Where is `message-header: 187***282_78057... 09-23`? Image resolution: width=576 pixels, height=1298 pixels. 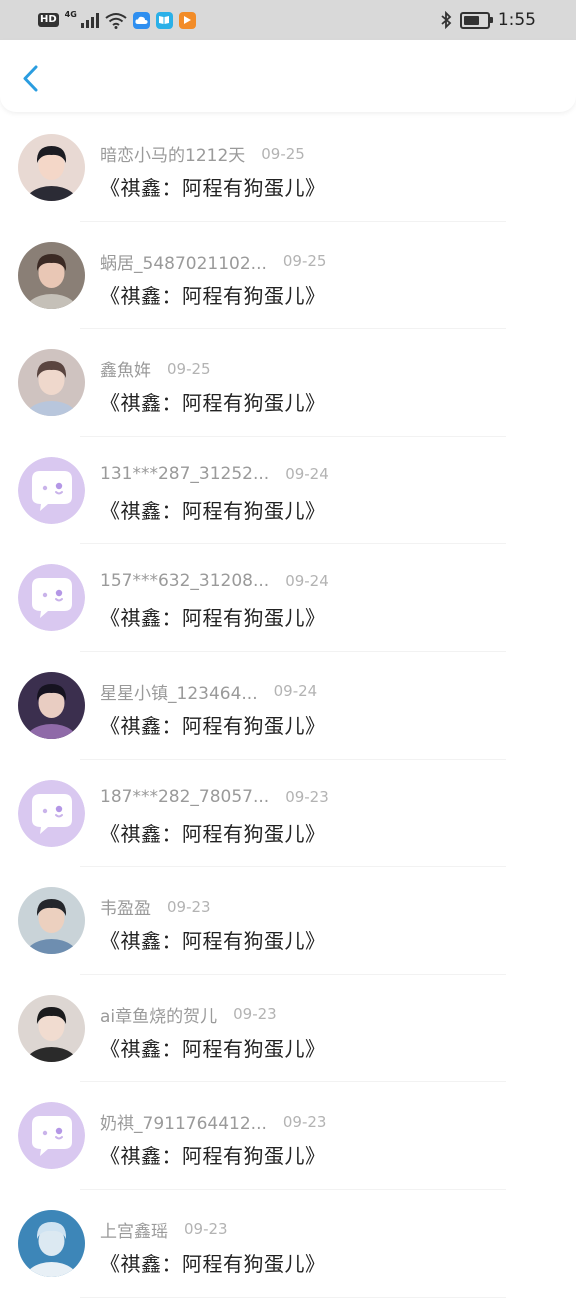 message-header: 187***282_78057... 09-23 is located at coordinates (214, 797).